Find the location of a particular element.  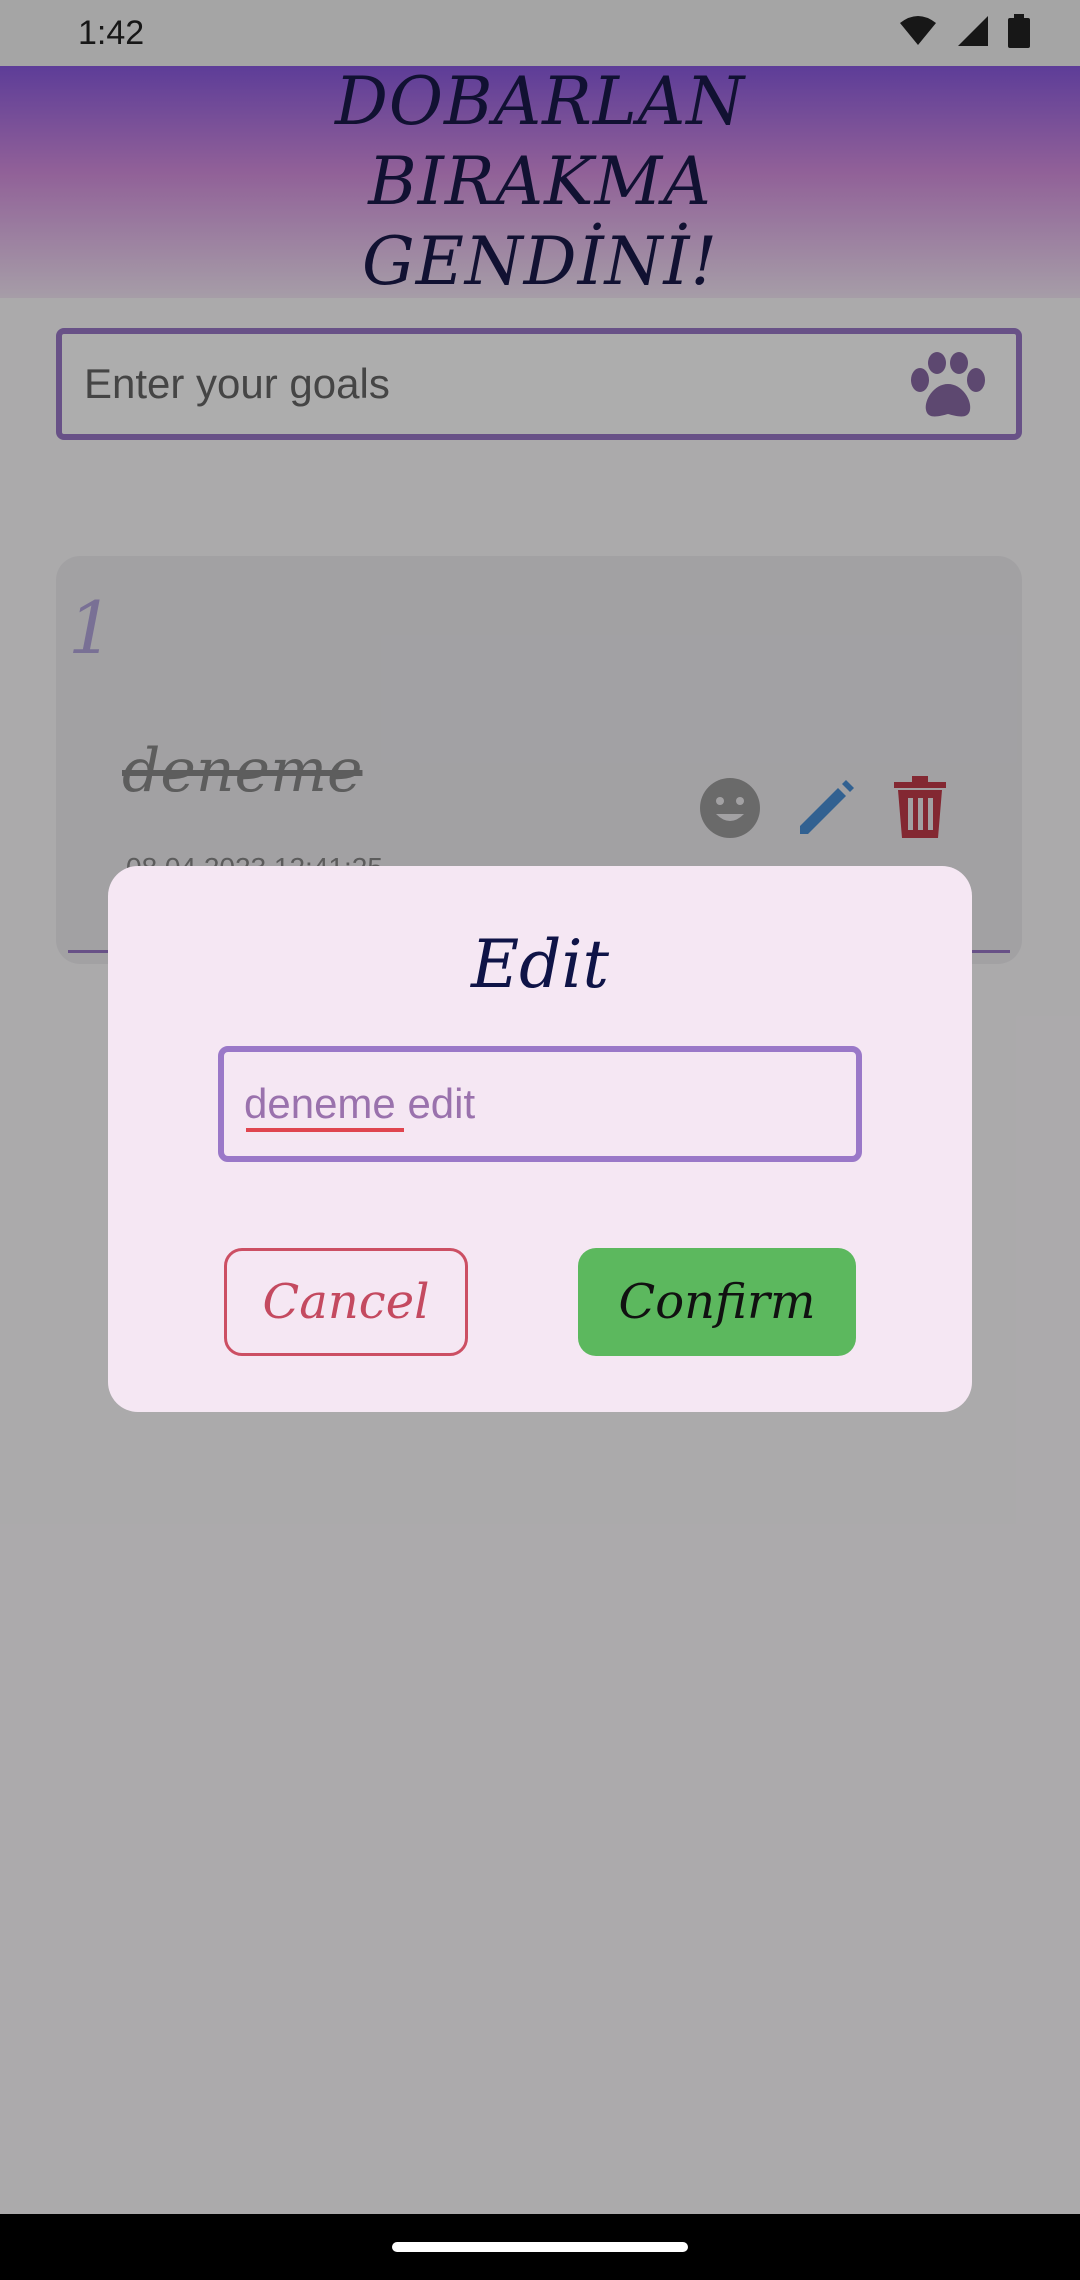

confirm-button: Confirm is located at coordinates (717, 1302).